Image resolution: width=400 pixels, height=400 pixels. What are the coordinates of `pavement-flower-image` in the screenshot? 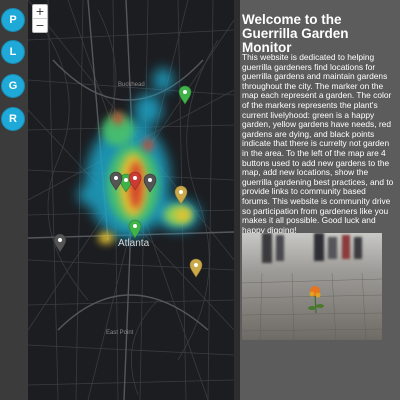 It's located at (312, 286).